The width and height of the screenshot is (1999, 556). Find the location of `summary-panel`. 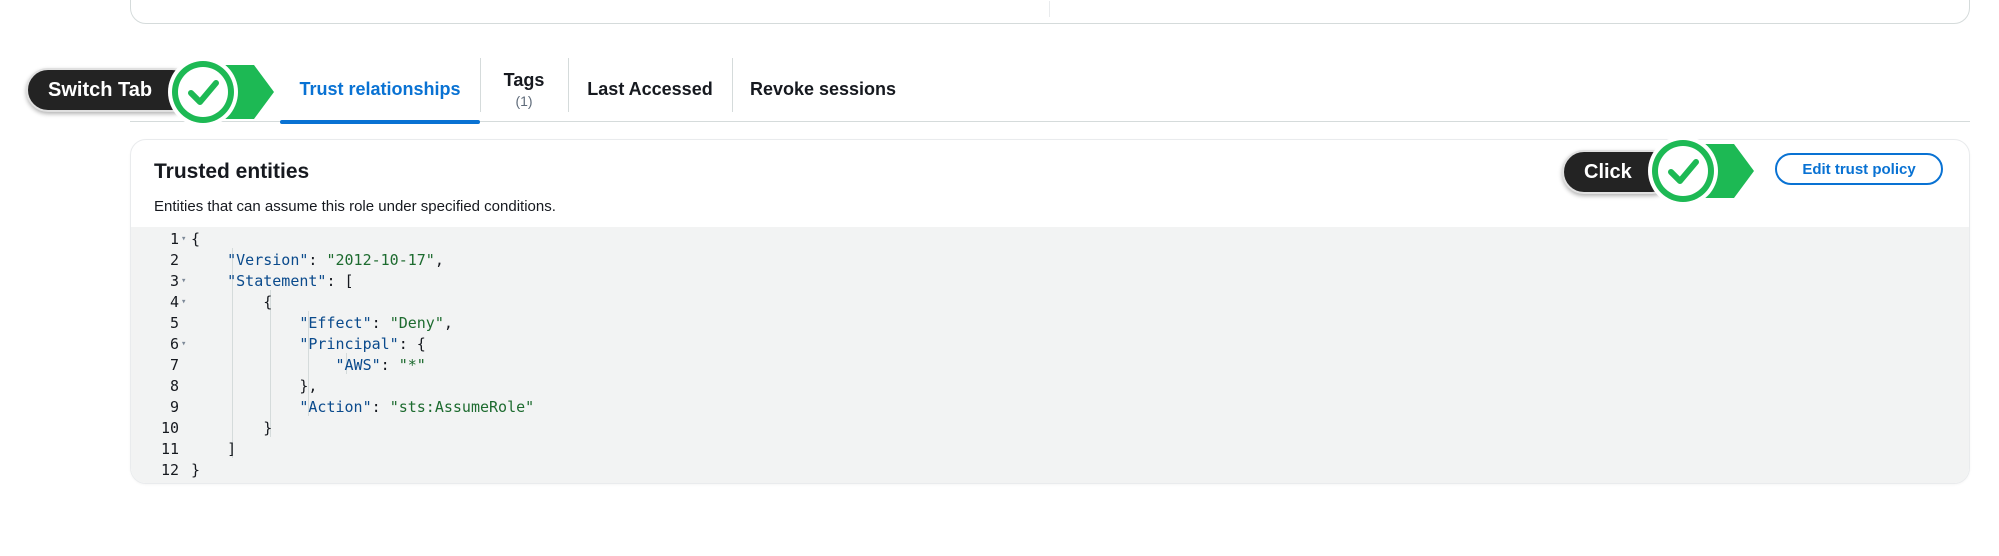

summary-panel is located at coordinates (1050, 12).